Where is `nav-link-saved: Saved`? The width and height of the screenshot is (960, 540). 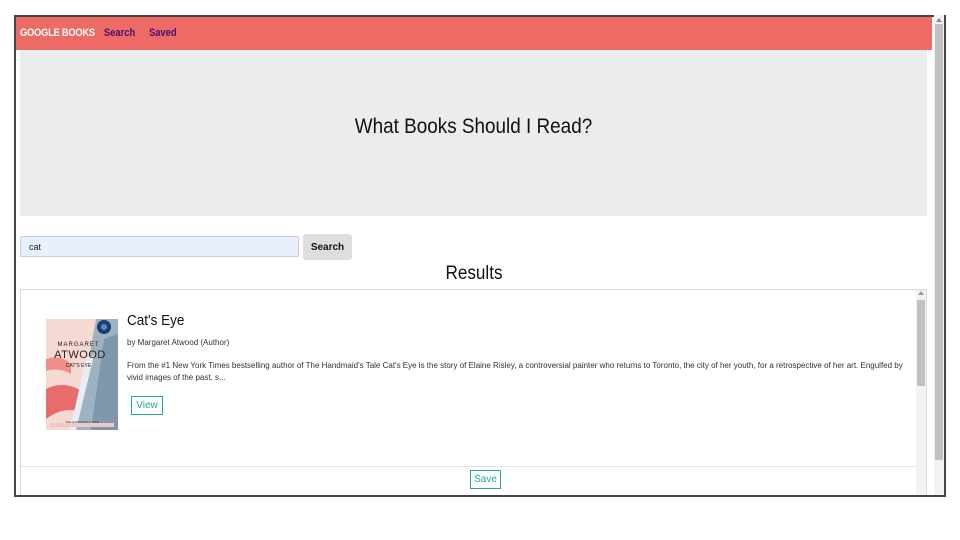 nav-link-saved: Saved is located at coordinates (163, 33).